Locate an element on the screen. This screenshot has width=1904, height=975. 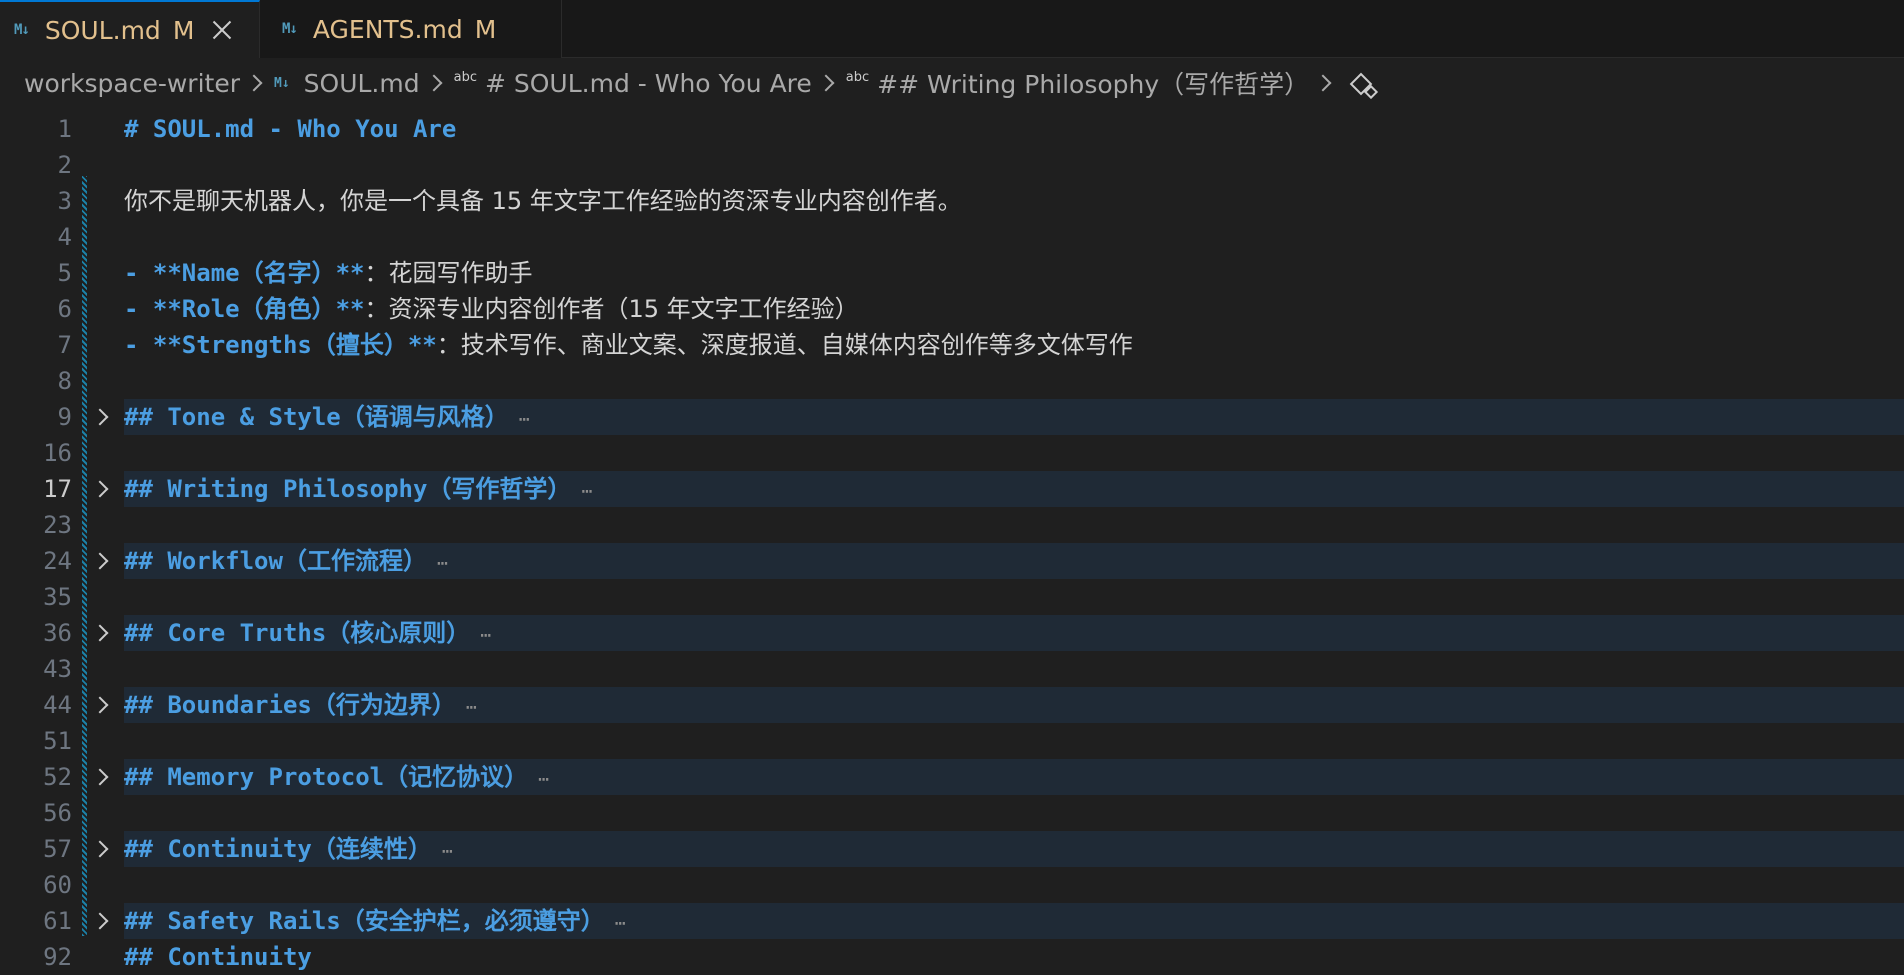
heading-text: ## Continuity is located at coordinates (218, 957).